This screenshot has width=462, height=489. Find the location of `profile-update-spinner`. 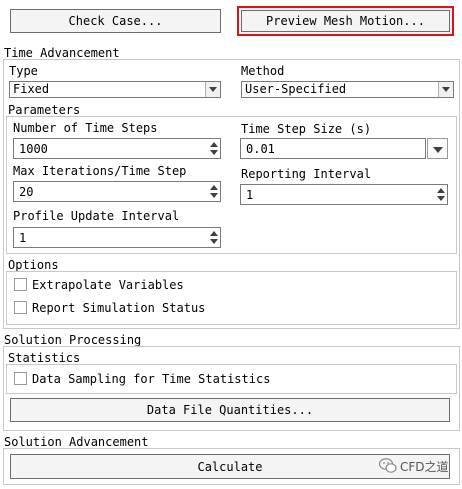

profile-update-spinner is located at coordinates (213, 237).